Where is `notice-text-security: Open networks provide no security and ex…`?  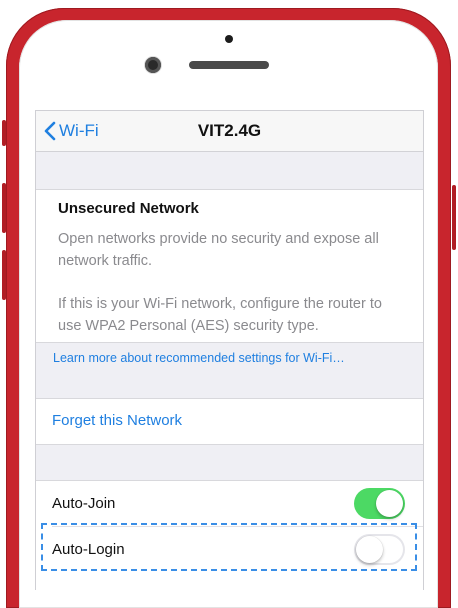
notice-text-security: Open networks provide no security and ex… is located at coordinates (218, 250).